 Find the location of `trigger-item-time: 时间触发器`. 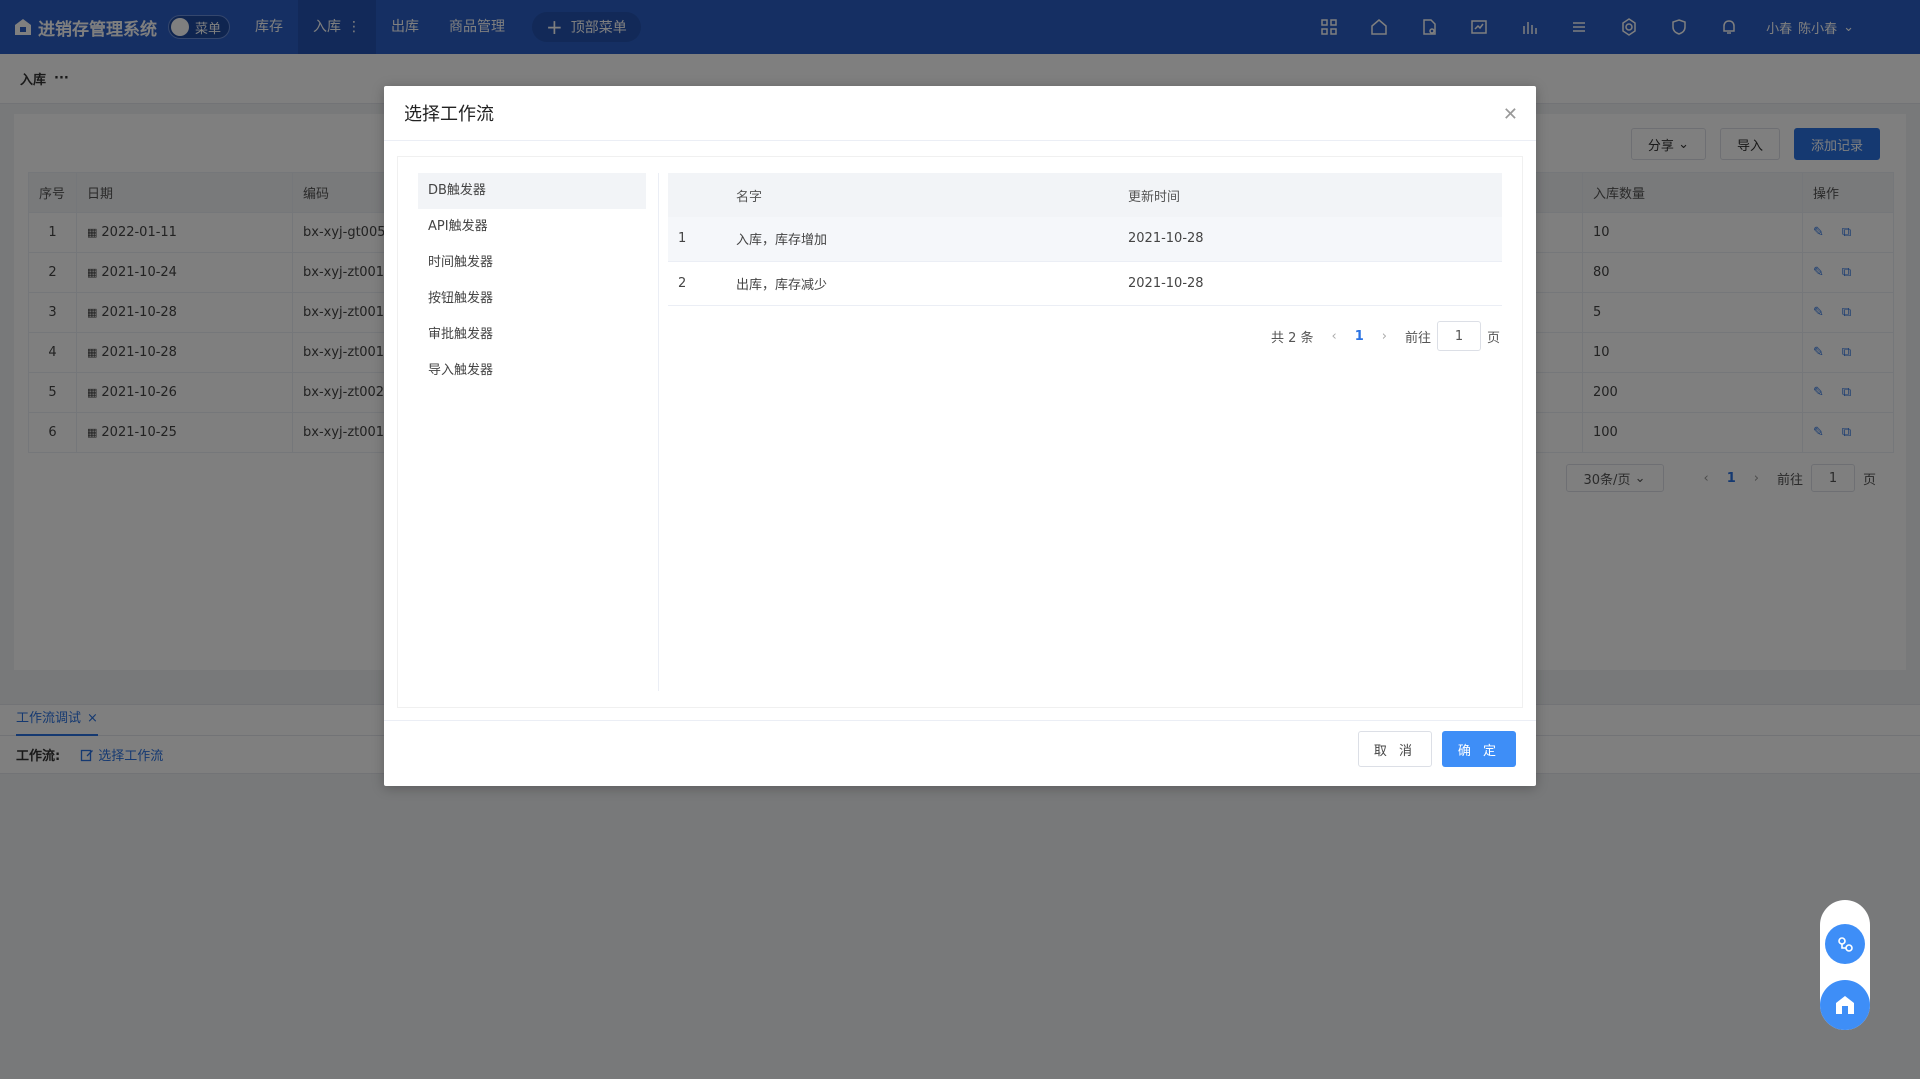

trigger-item-time: 时间触发器 is located at coordinates (532, 263).